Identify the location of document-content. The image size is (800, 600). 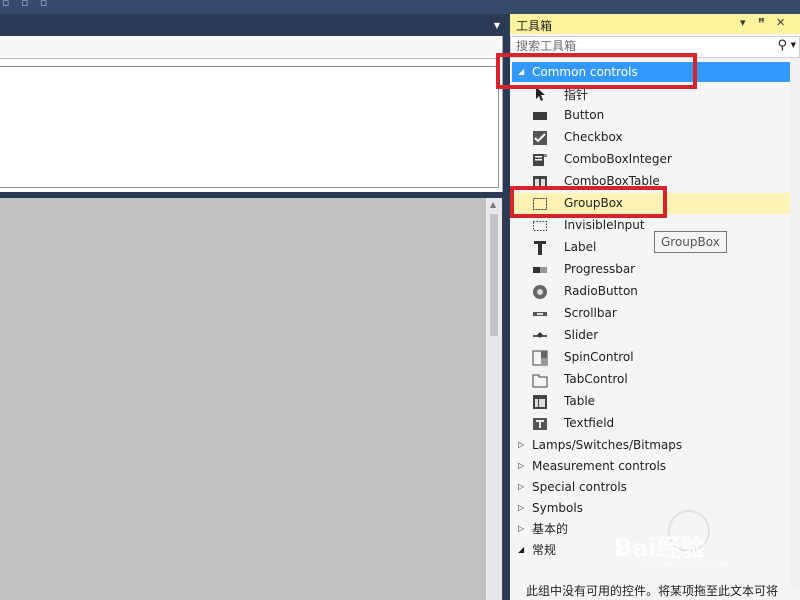
(249, 127).